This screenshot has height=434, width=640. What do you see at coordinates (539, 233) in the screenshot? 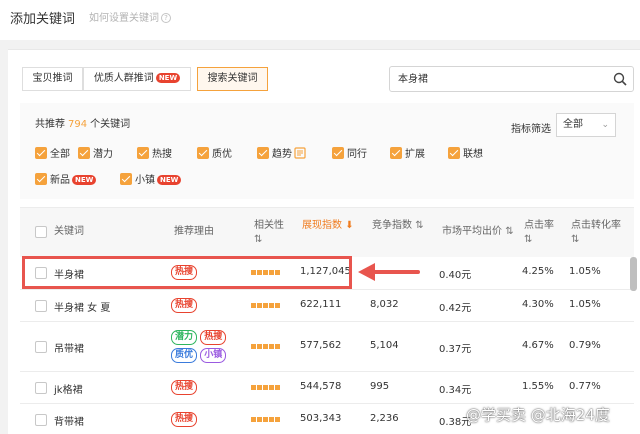
I see `column-header-ctr: 点击率 ⇅` at bounding box center [539, 233].